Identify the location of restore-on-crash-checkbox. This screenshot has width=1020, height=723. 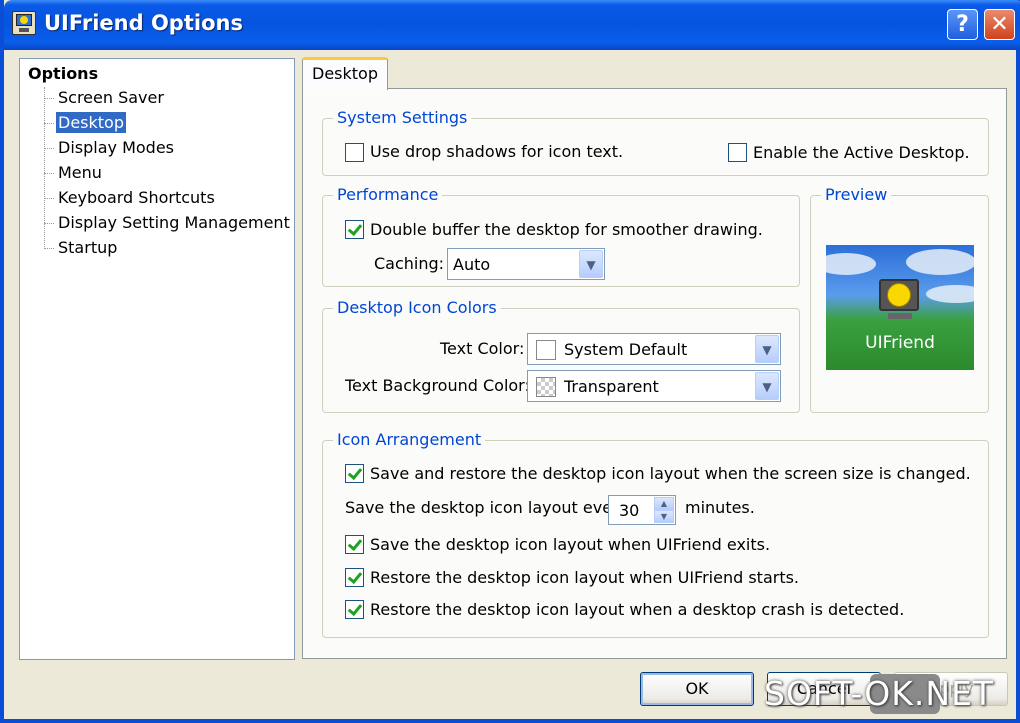
(354, 609).